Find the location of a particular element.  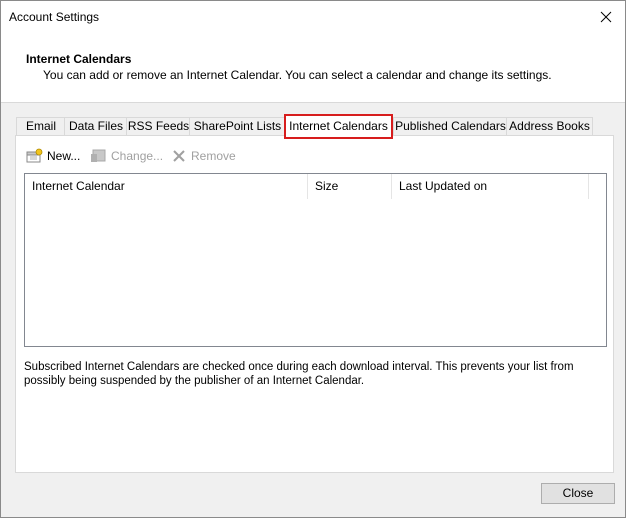

remove-button-label: Remove is located at coordinates (213, 156).